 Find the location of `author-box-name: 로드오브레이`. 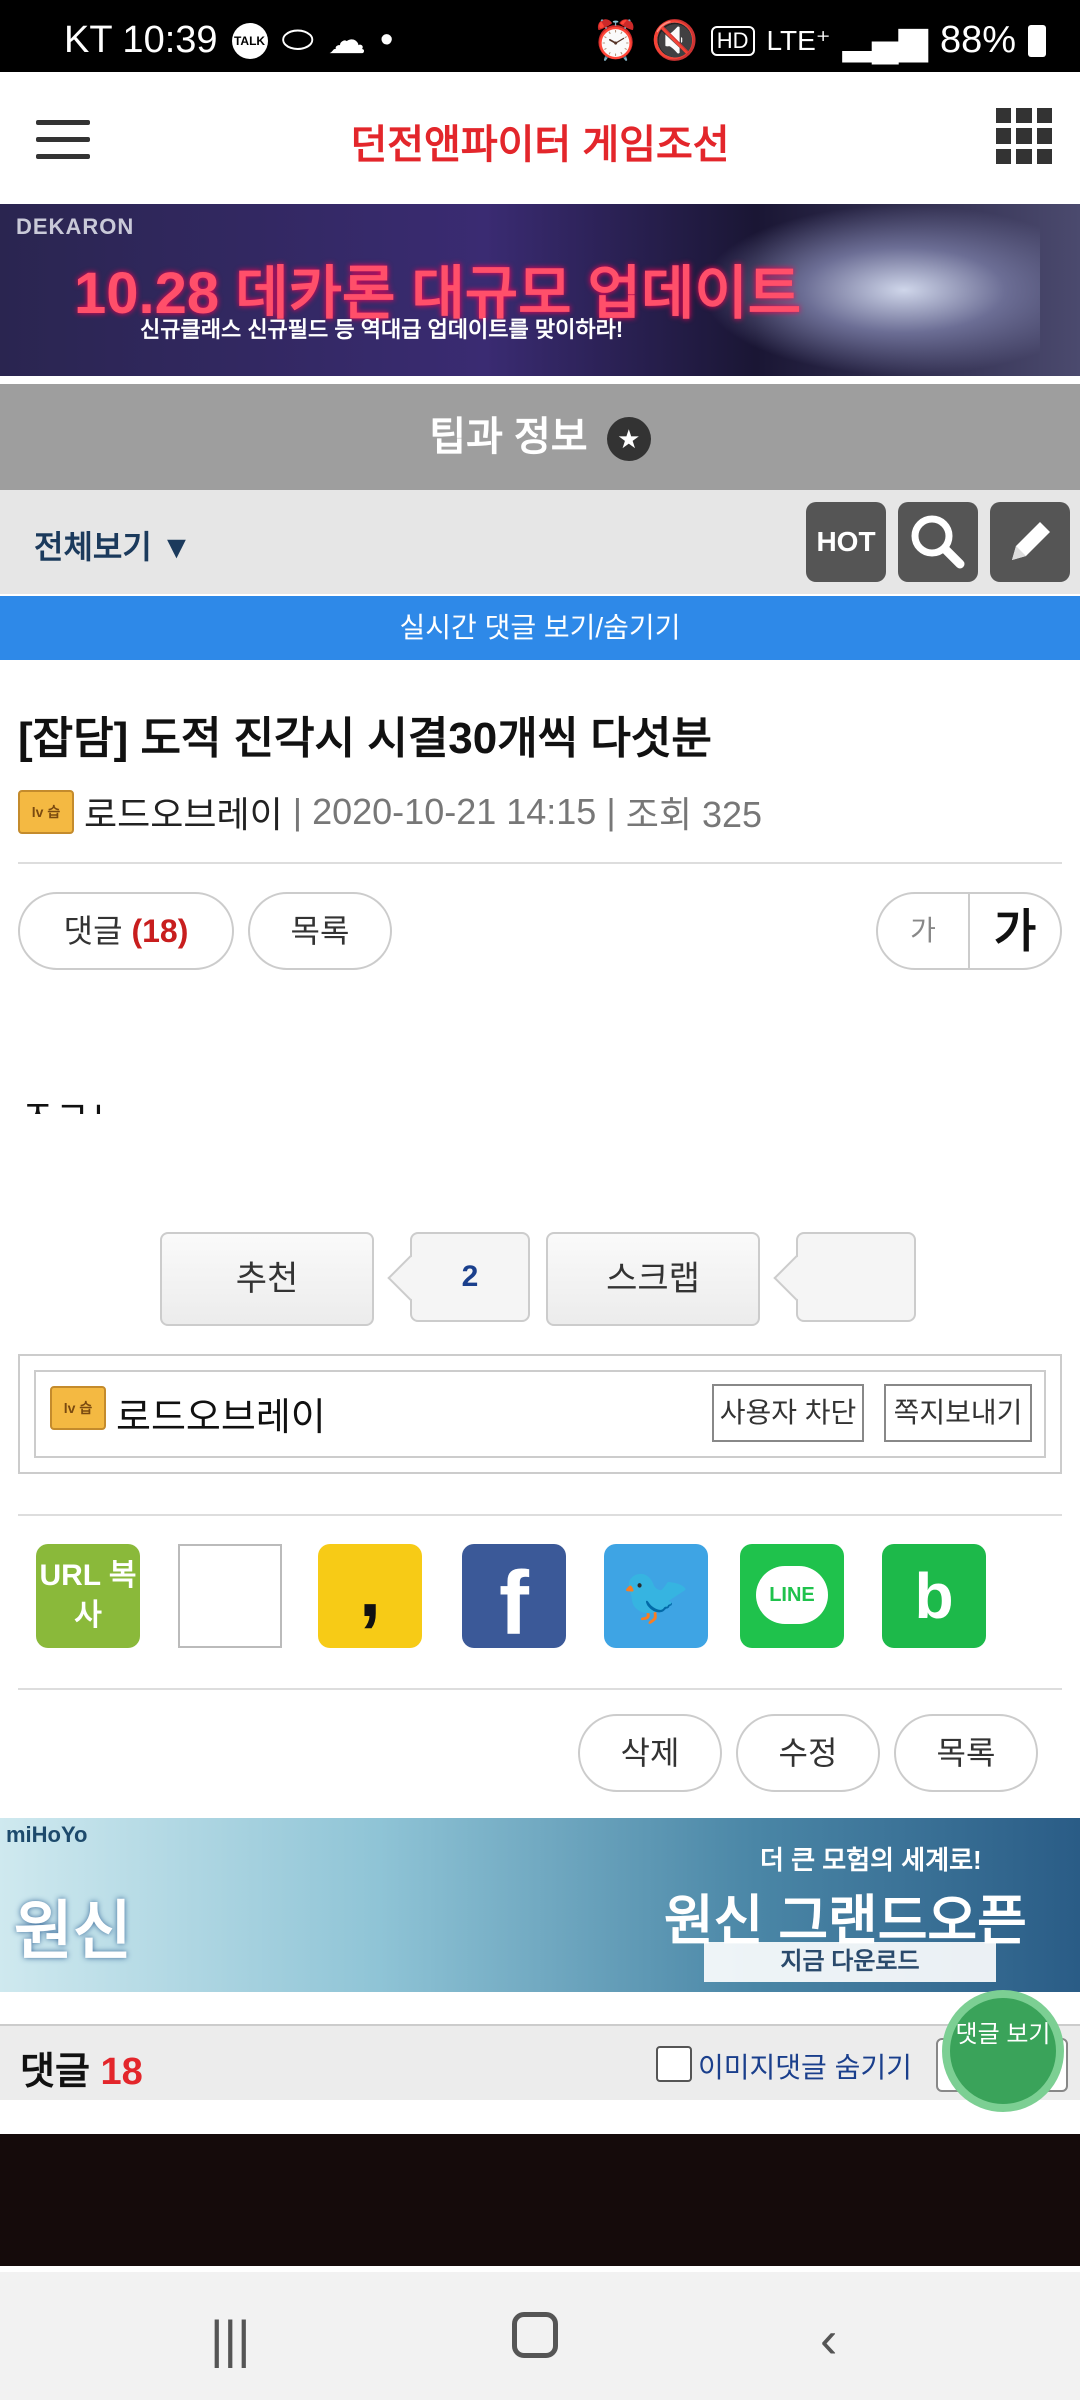

author-box-name: 로드오브레이 is located at coordinates (221, 1413).